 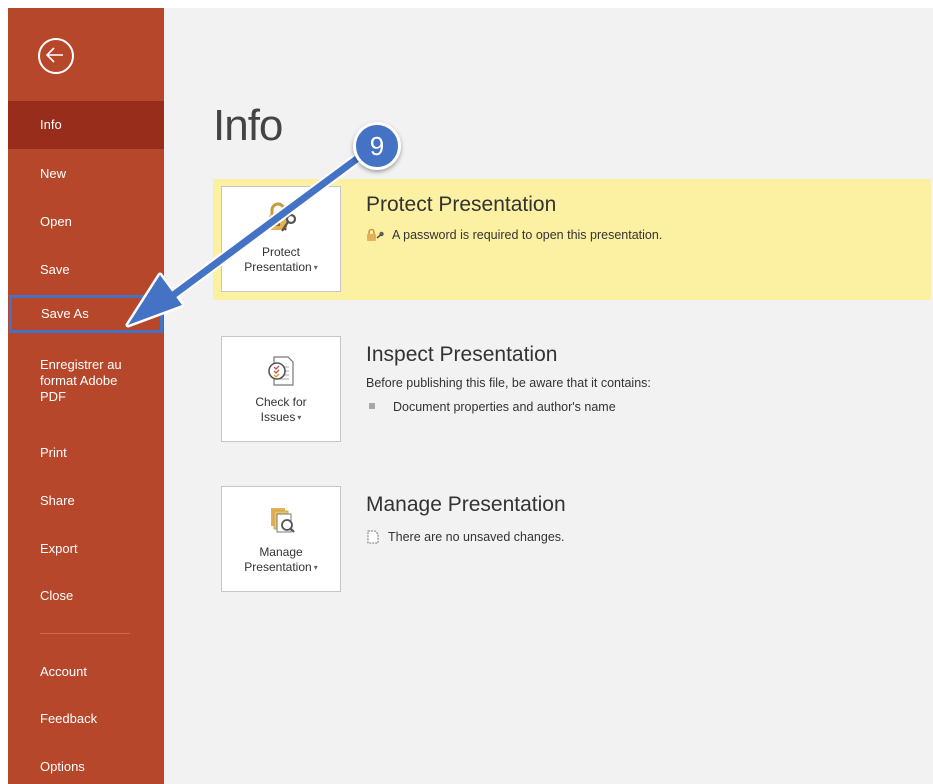 I want to click on lock-key-icon, so click(x=281, y=220).